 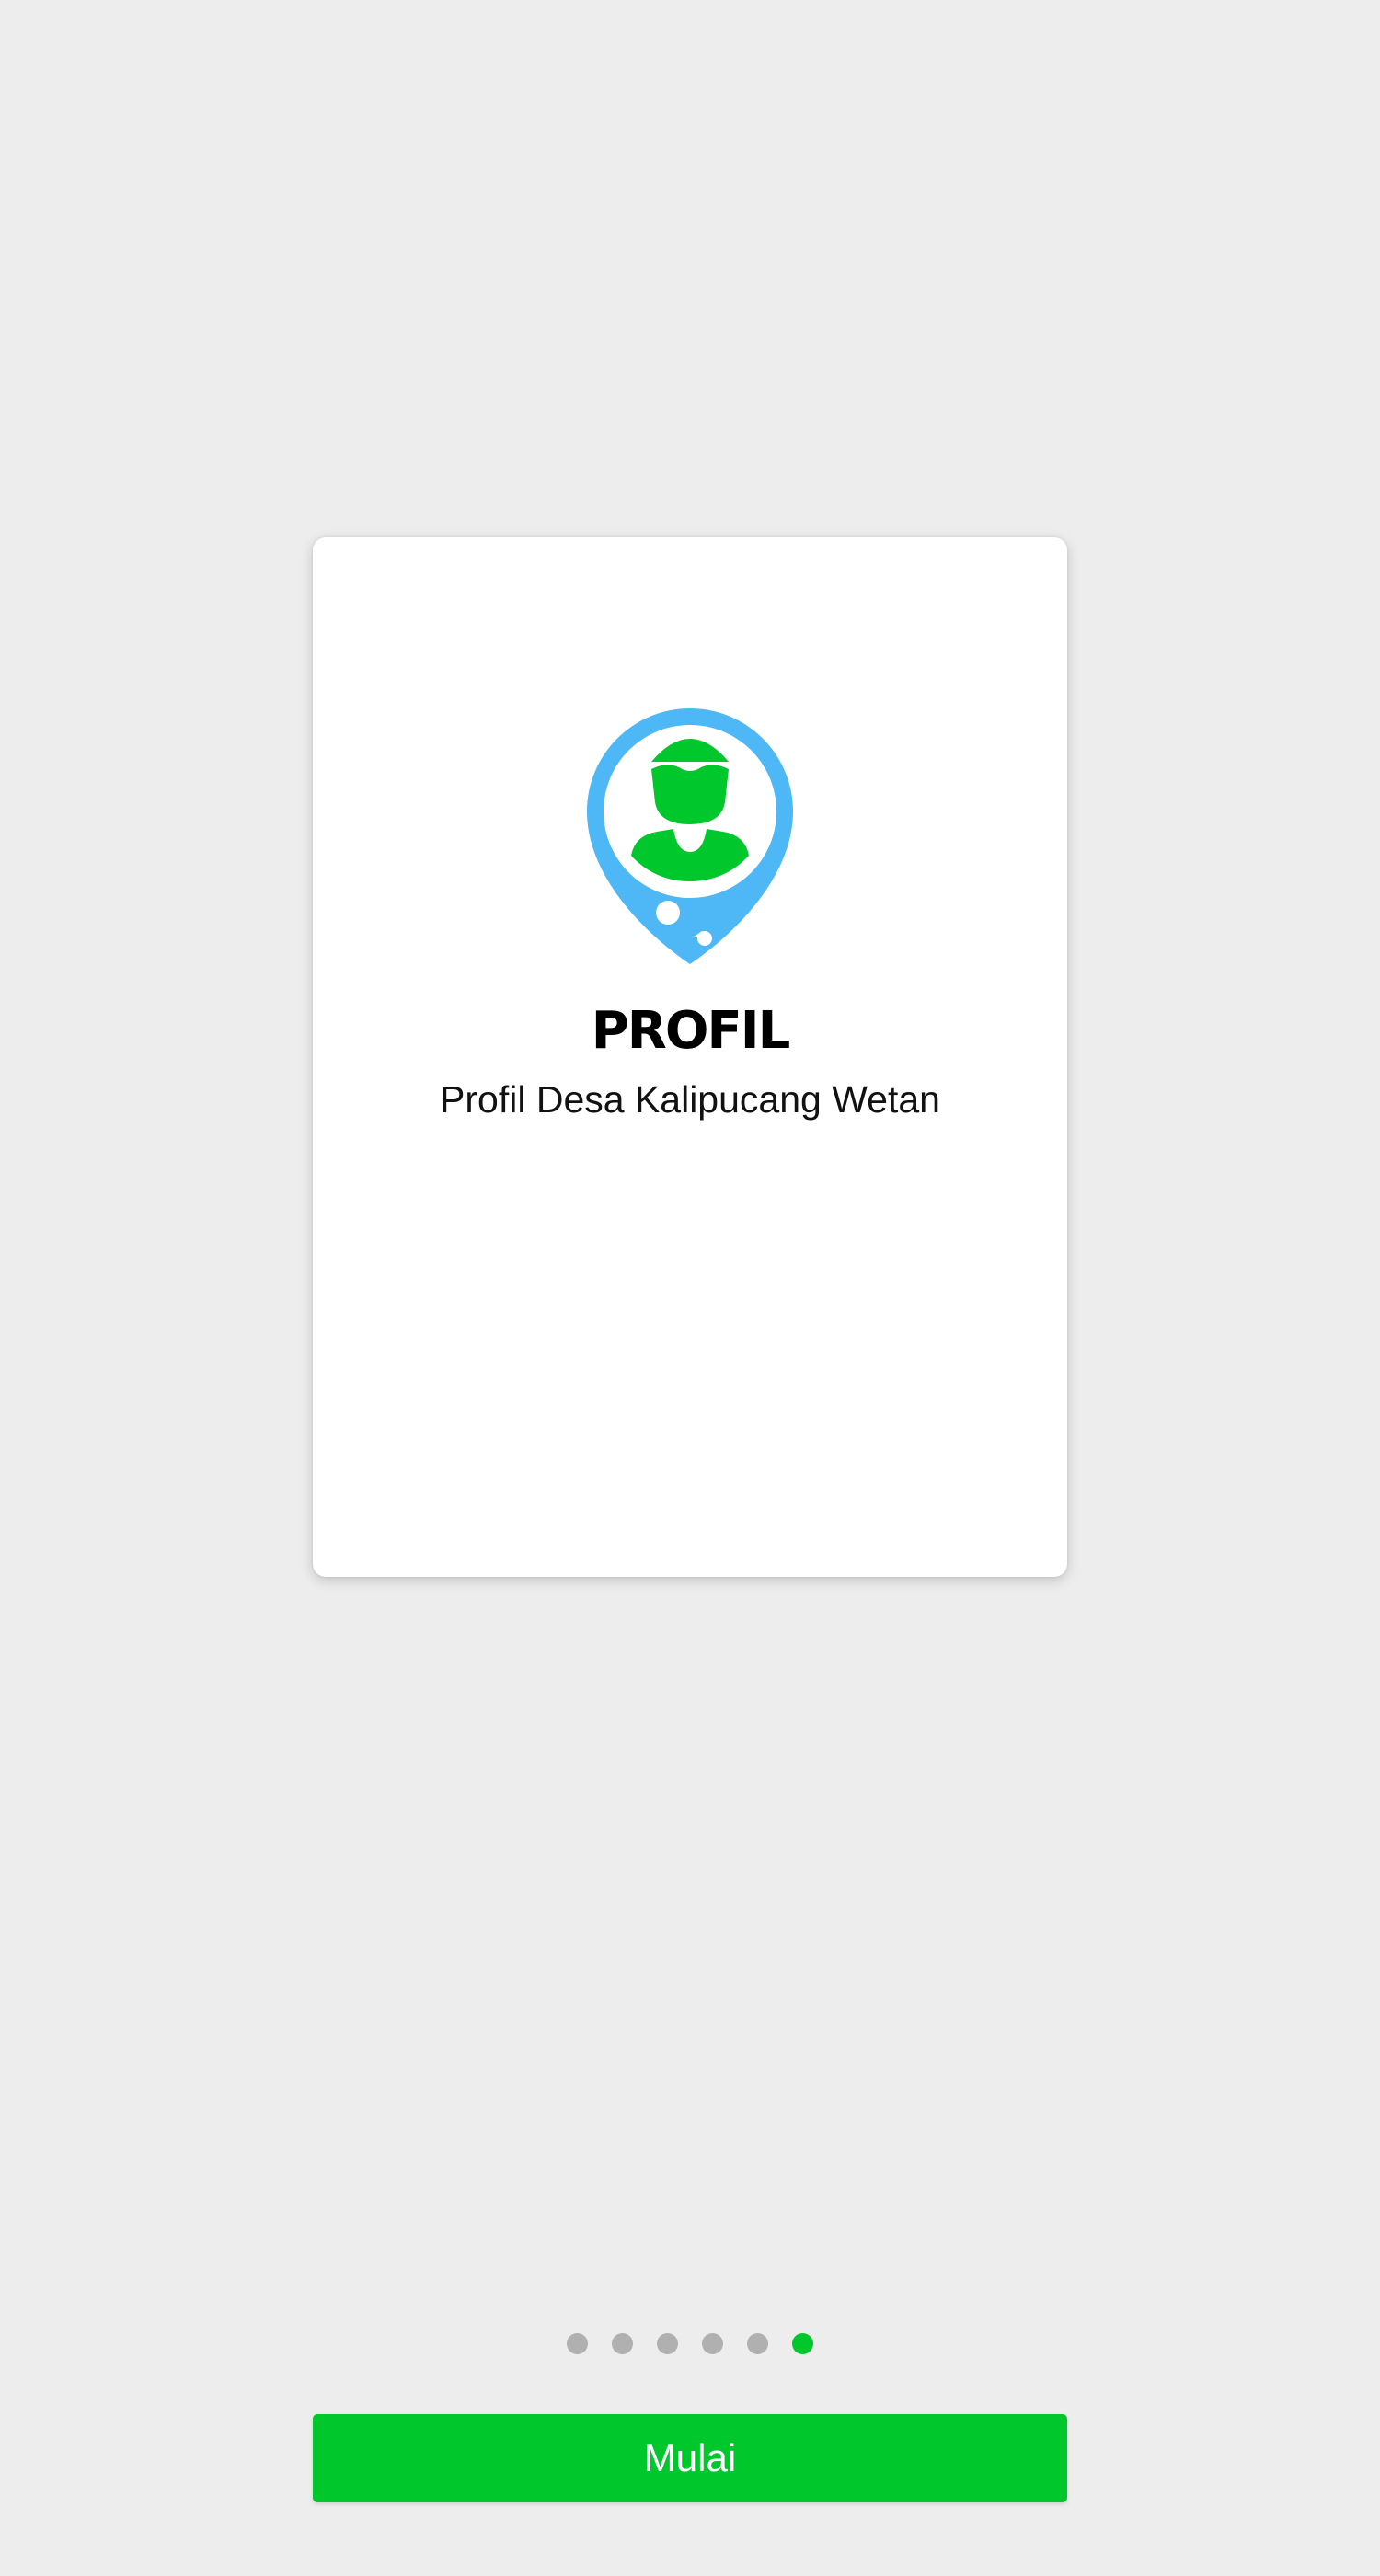 What do you see at coordinates (690, 2458) in the screenshot?
I see `start-button: Mulai` at bounding box center [690, 2458].